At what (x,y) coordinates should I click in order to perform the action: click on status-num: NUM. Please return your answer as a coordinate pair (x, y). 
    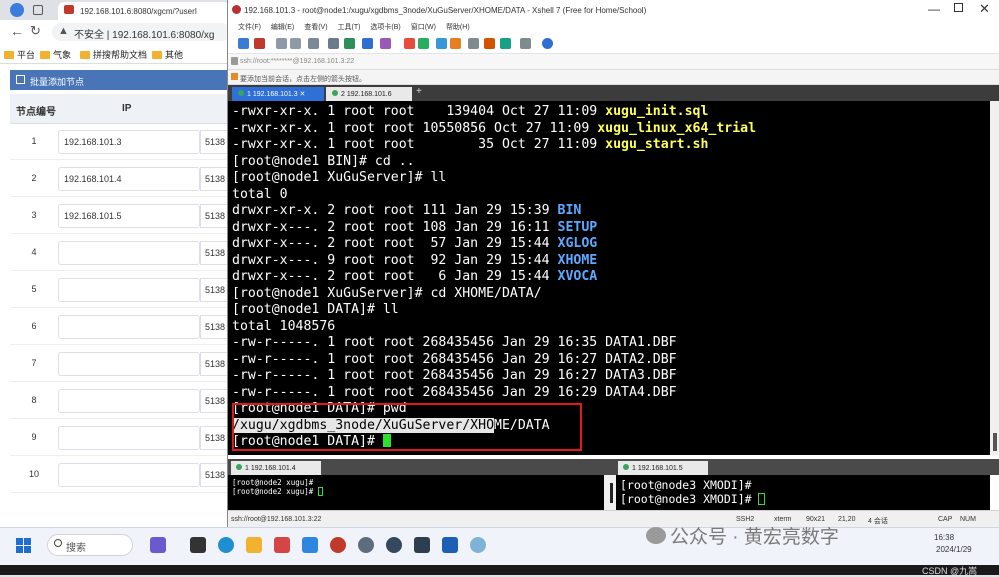
    Looking at the image, I should click on (968, 519).